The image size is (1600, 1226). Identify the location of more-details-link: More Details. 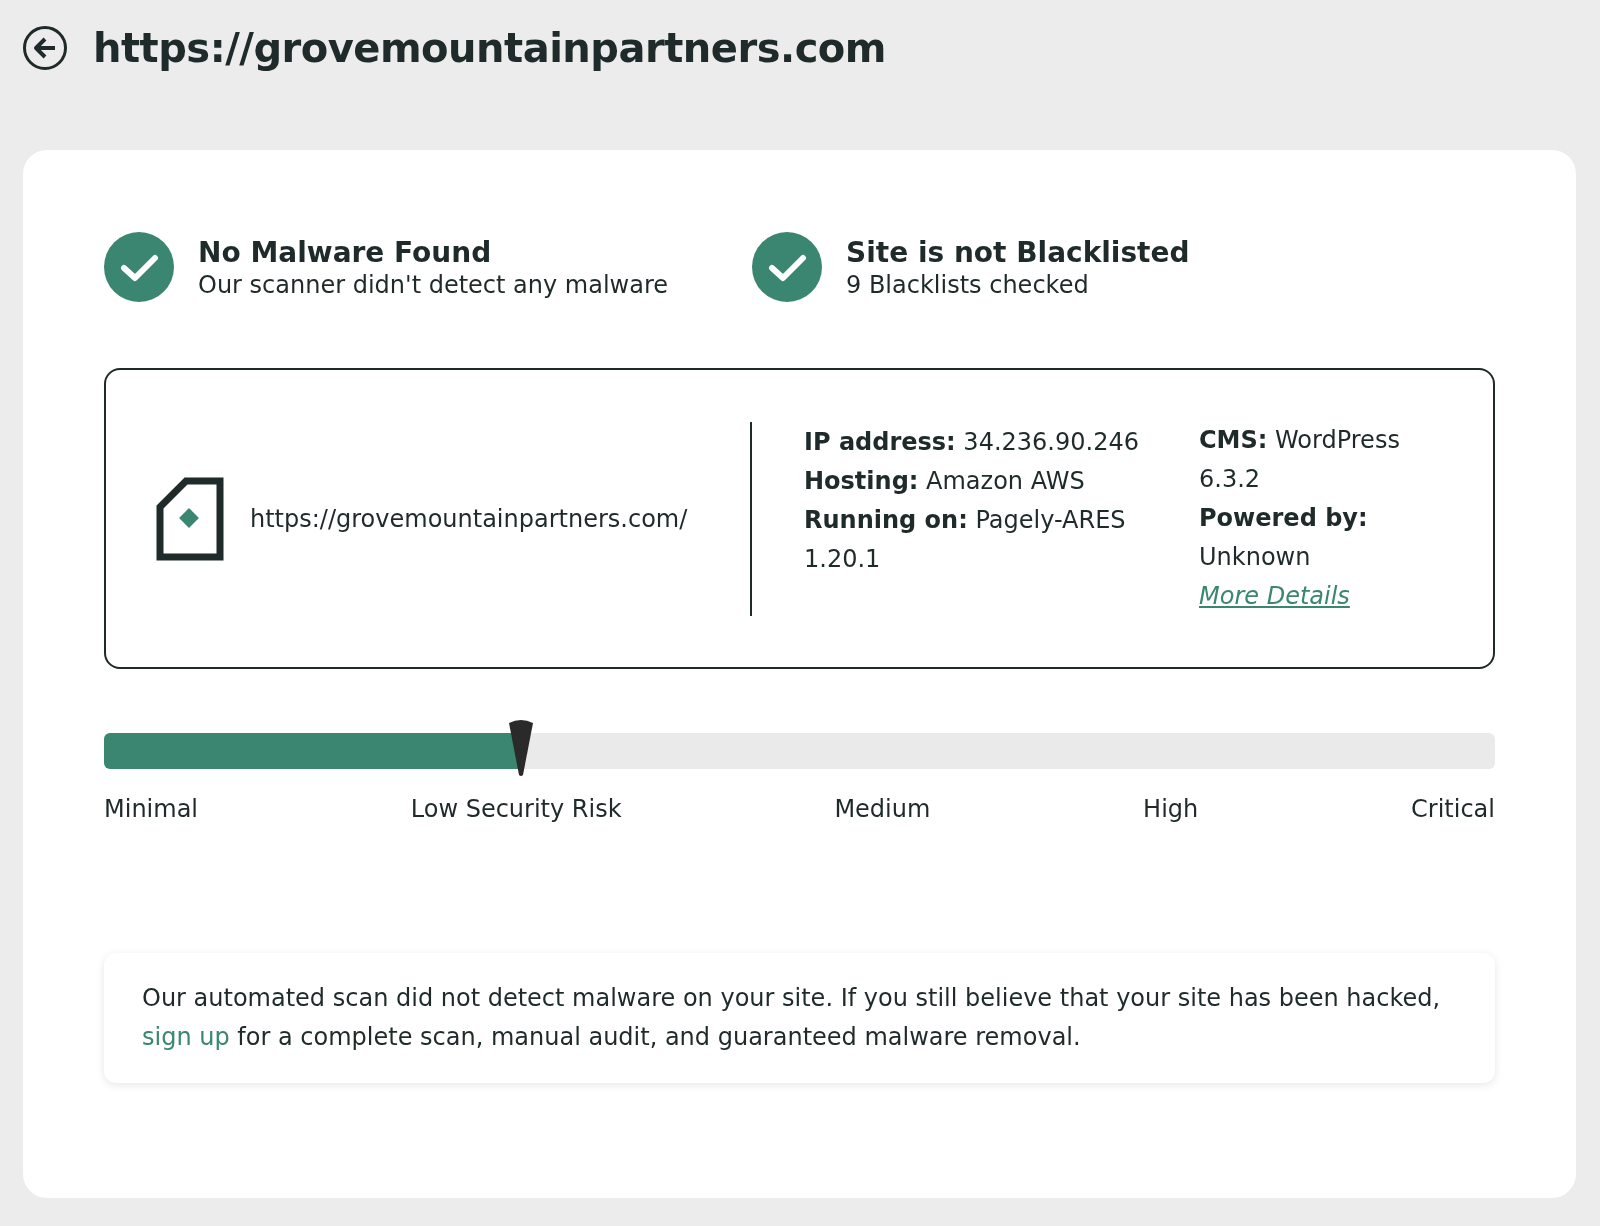
(1274, 596).